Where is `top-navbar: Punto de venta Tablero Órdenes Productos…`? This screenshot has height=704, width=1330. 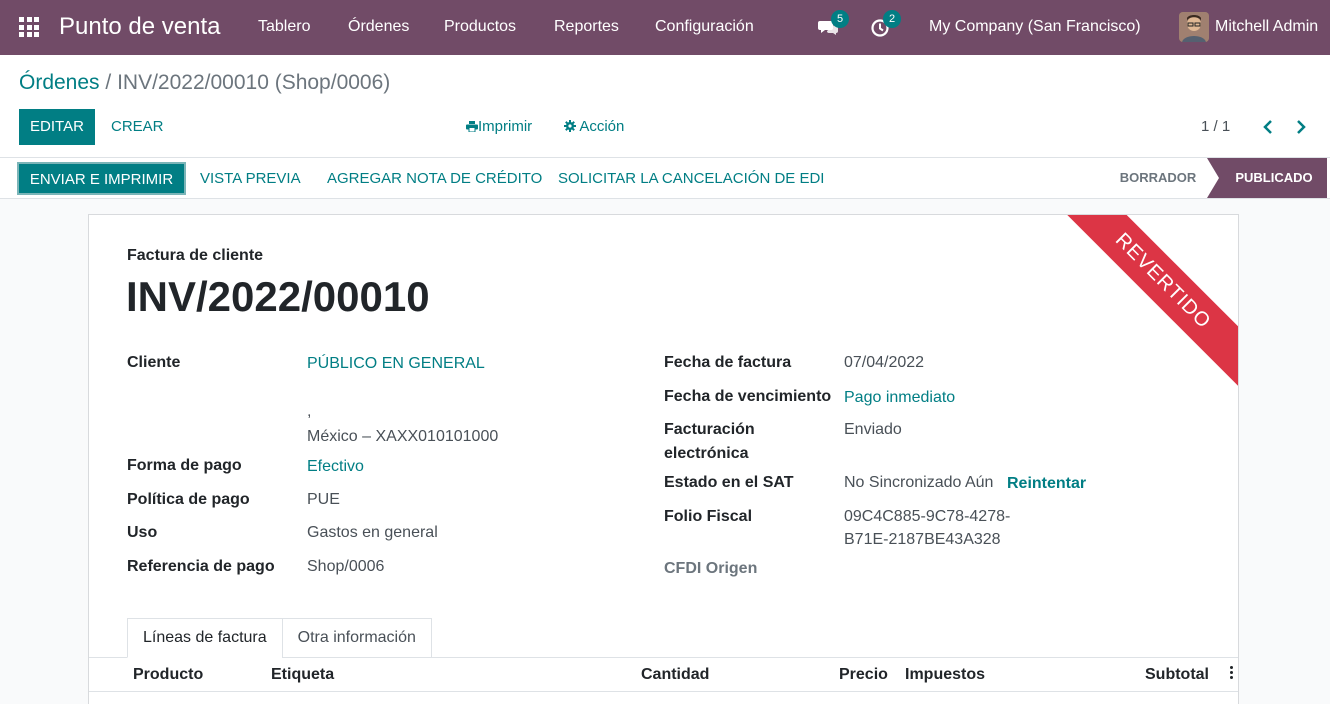 top-navbar: Punto de venta Tablero Órdenes Productos… is located at coordinates (665, 27).